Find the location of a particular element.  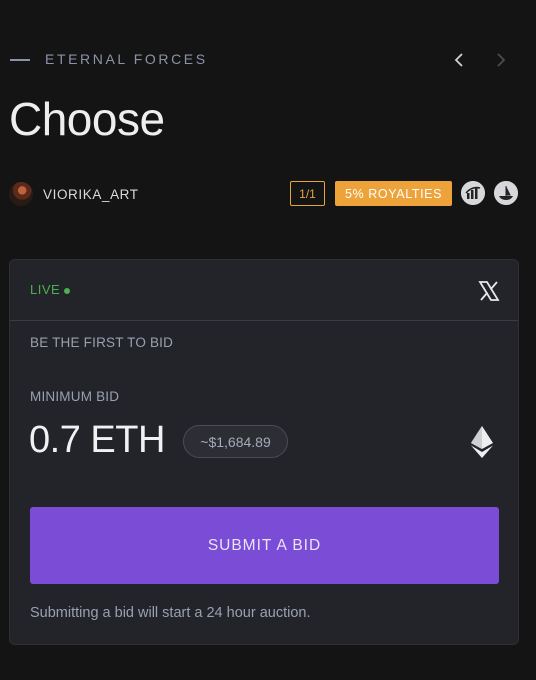

collection-name: ETERNAL FORCES is located at coordinates (126, 59).